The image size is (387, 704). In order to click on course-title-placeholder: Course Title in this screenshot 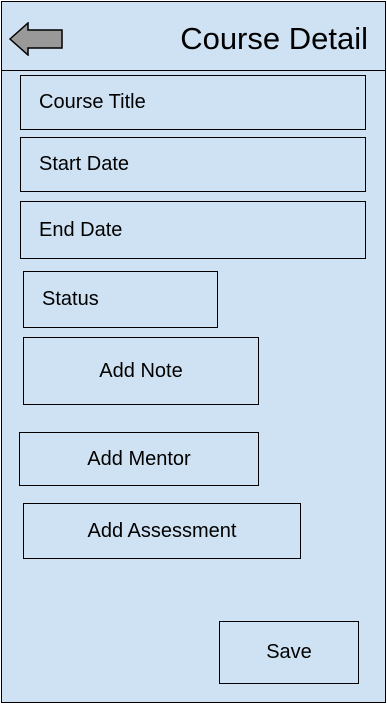, I will do `click(92, 102)`.